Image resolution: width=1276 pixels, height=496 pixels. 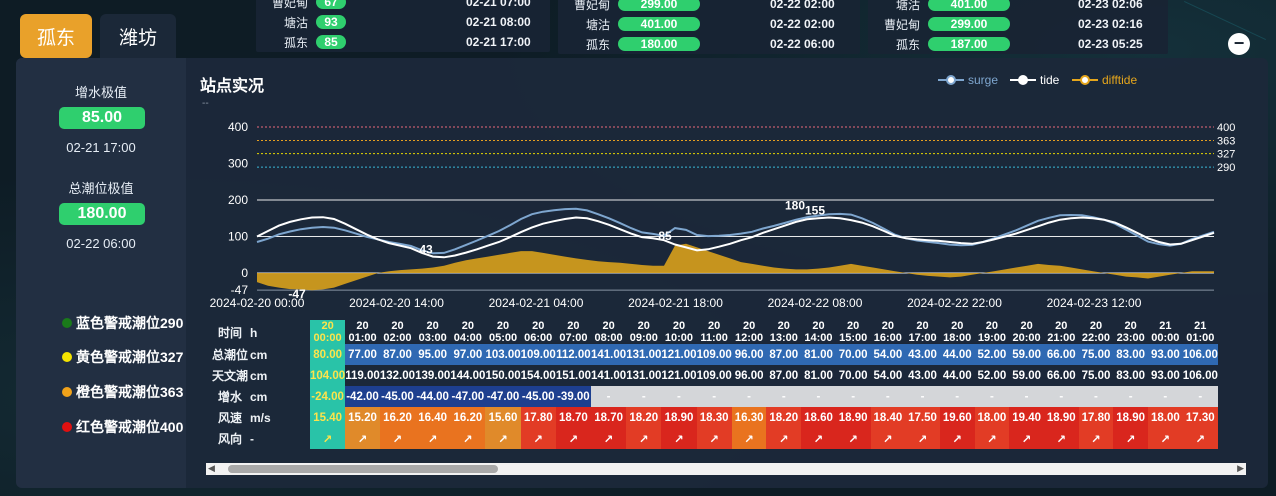 I want to click on table-cell: 18.20, so click(x=784, y=417).